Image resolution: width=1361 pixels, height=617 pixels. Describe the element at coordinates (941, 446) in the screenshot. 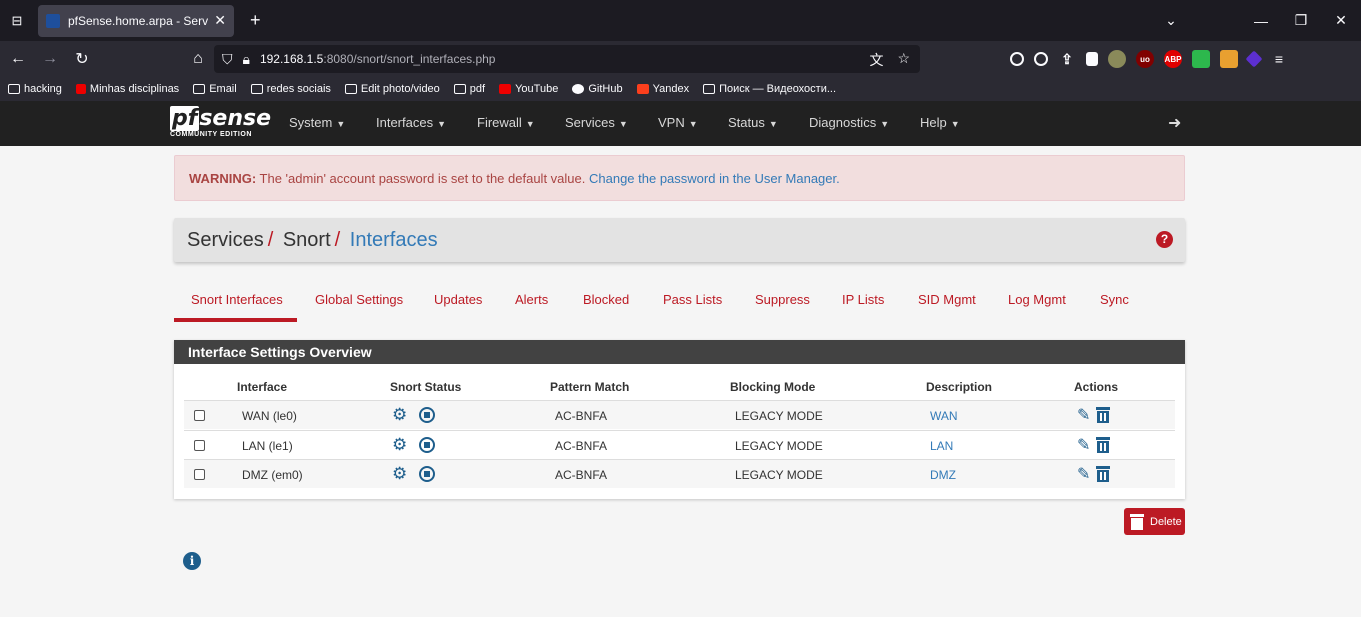

I see `description-link: LAN` at that location.